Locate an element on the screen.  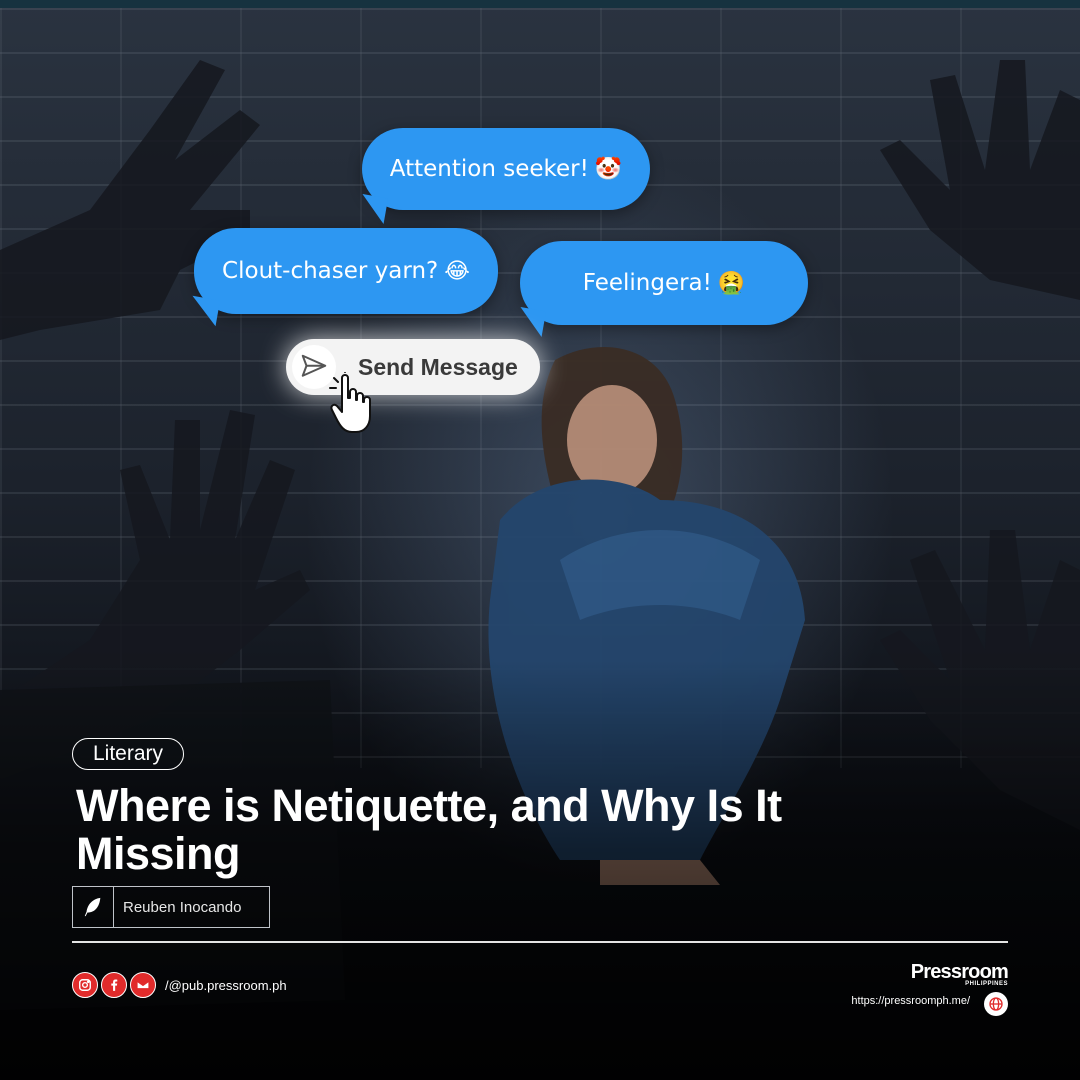
author-name: Reuben Inocando is located at coordinates (182, 907).